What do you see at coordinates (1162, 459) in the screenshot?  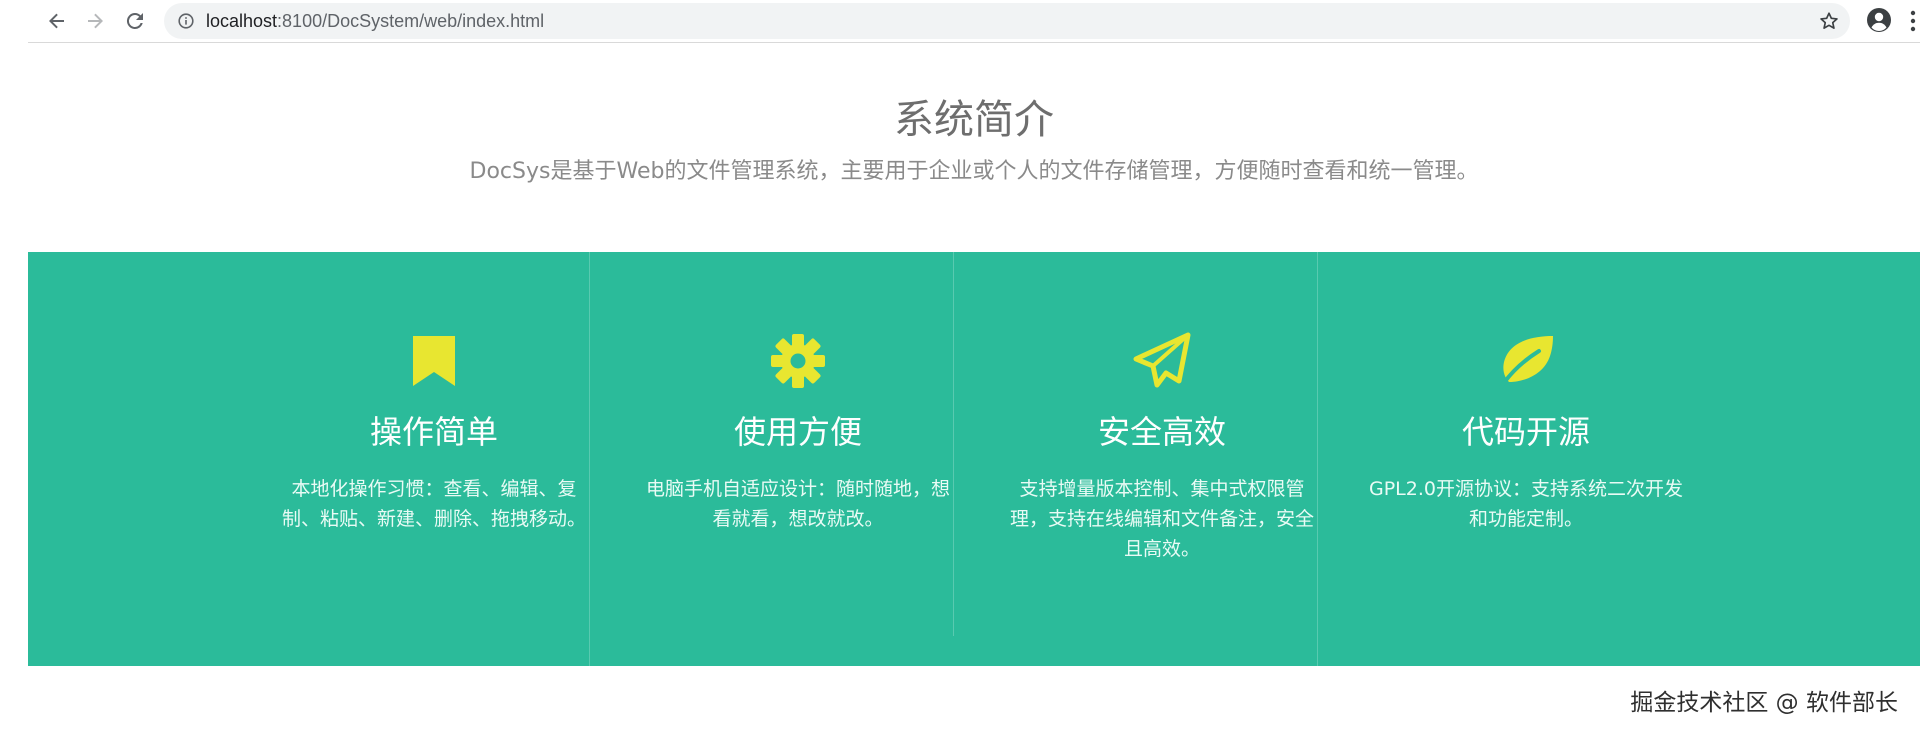 I see `feature-card-secure: 安全高效 支持增量版本控制、集中式权限管理，支持在线编辑和文件备注，安全且高效。` at bounding box center [1162, 459].